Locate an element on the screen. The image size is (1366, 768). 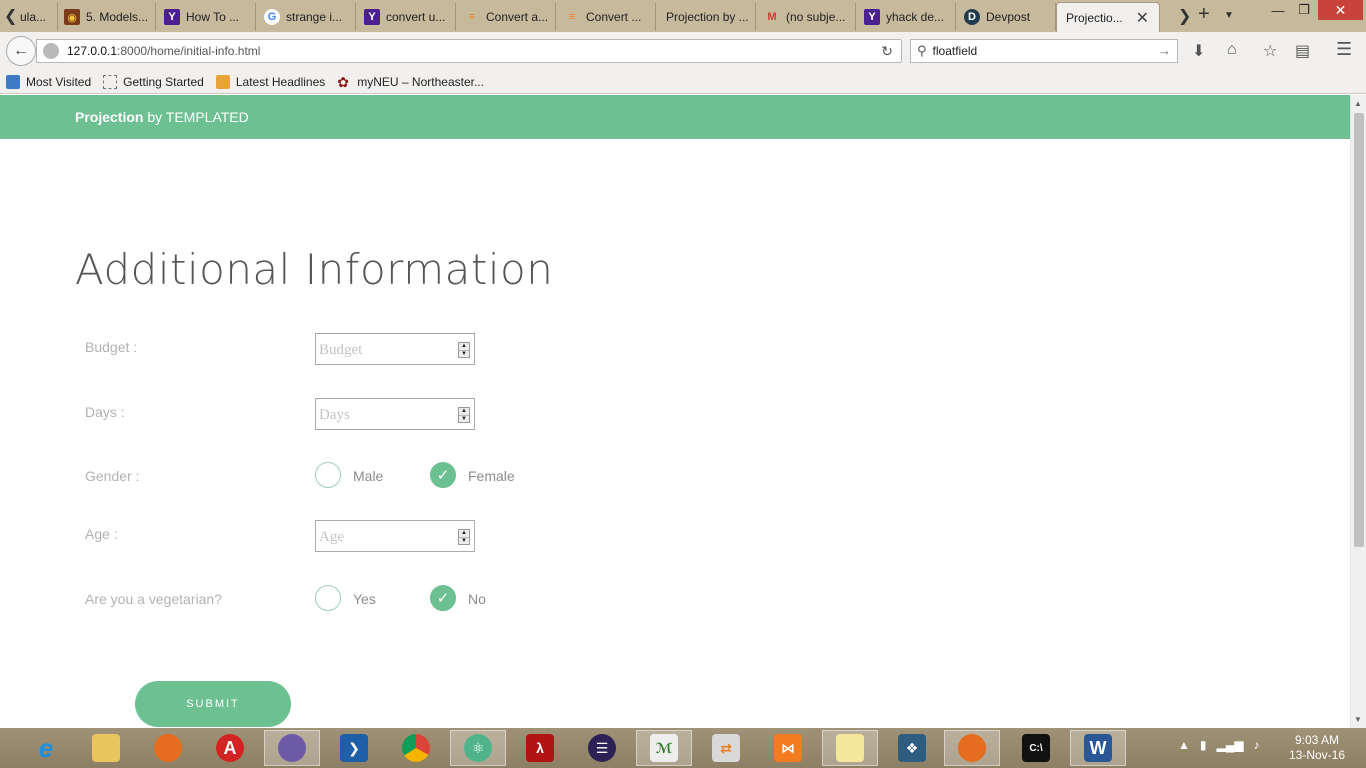
page-scrollbar: ▲ ▼ is located at coordinates (1358, 411).